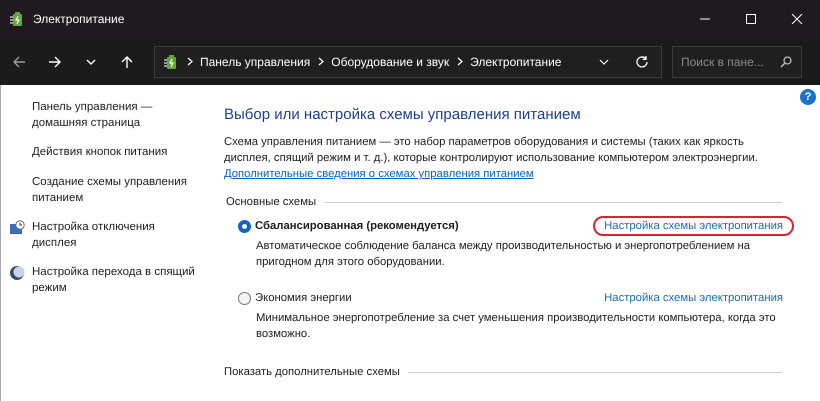 This screenshot has width=820, height=401. What do you see at coordinates (17, 228) in the screenshot?
I see `monitor-clock-icon` at bounding box center [17, 228].